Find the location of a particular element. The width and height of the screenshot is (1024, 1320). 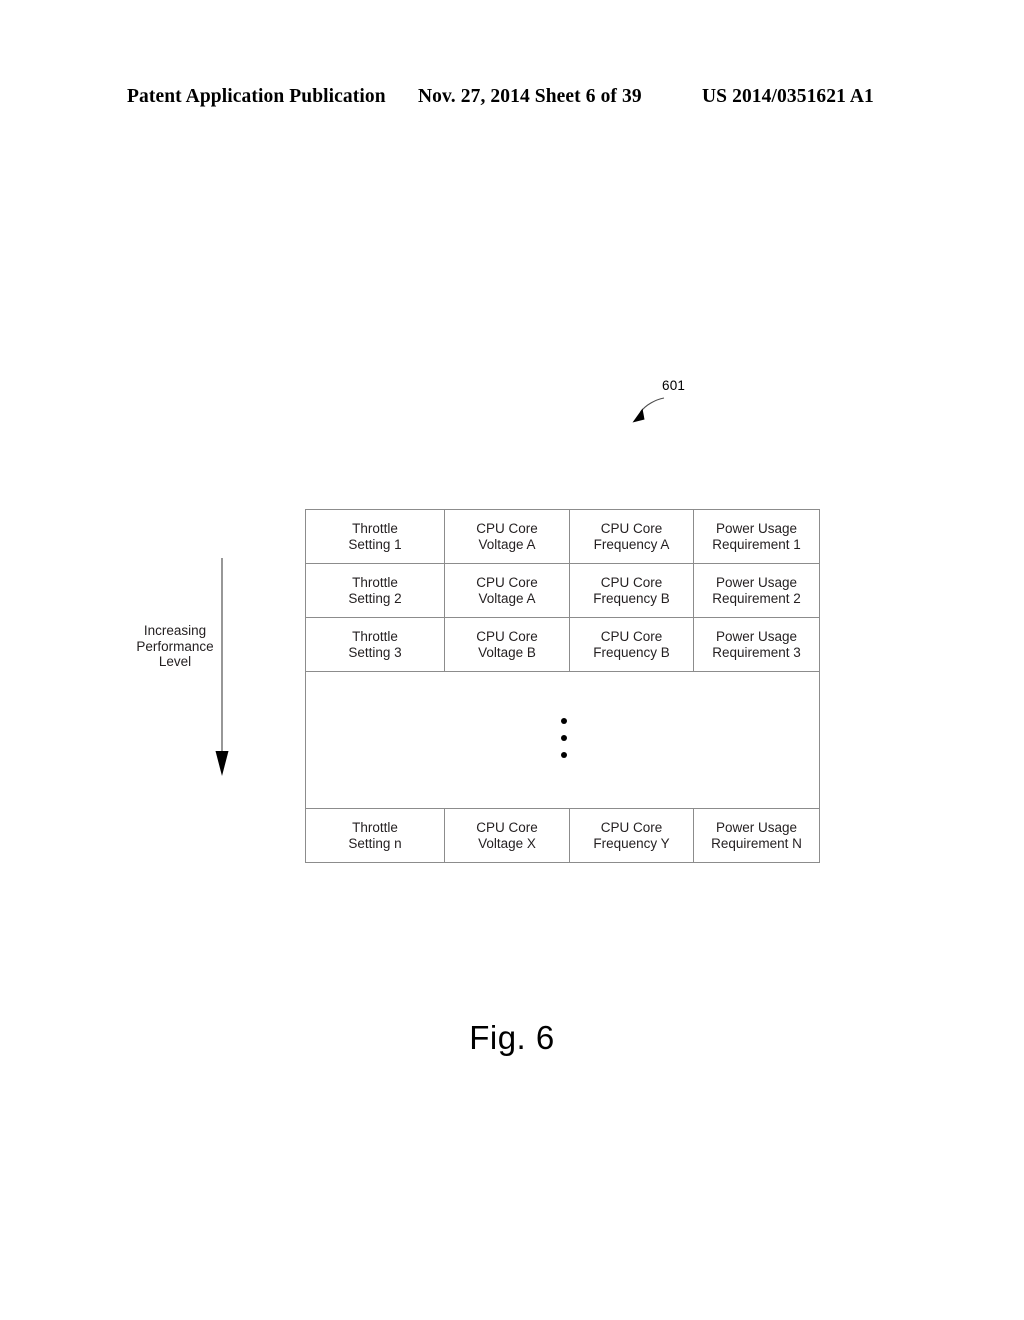

table-row-ellipsis is located at coordinates (562, 740).